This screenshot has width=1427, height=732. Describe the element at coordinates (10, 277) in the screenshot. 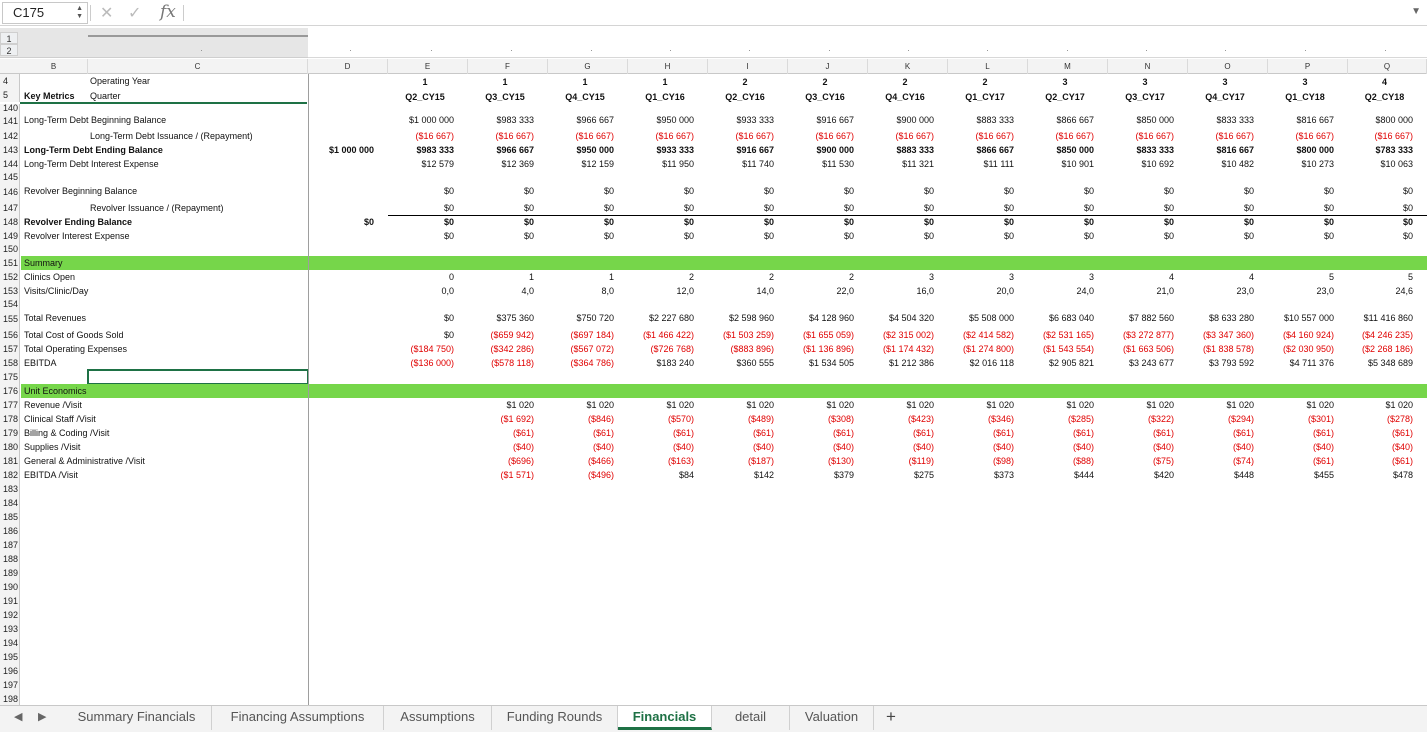

I see `row-header: 152` at that location.